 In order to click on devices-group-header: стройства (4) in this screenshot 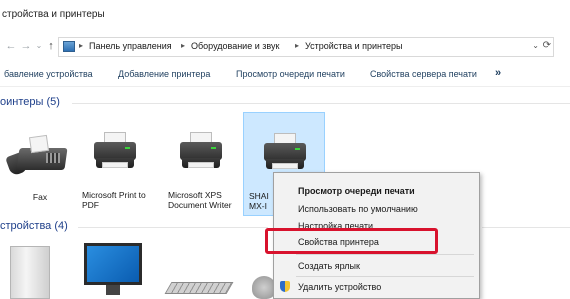, I will do `click(34, 226)`.